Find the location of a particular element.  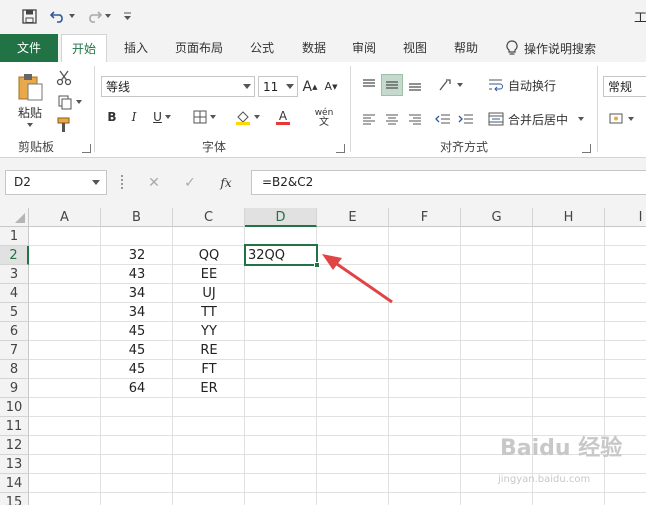

insert-function-button: fx is located at coordinates (226, 183).